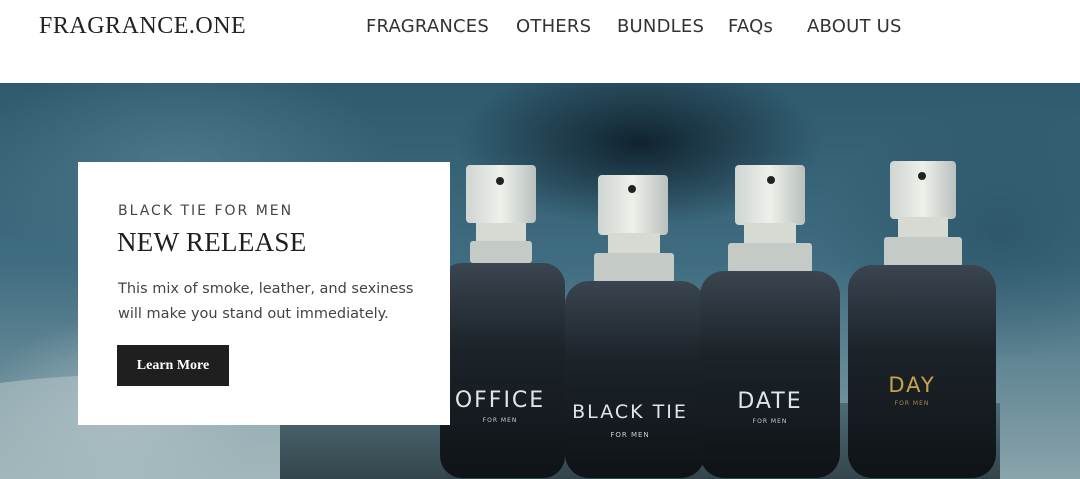  Describe the element at coordinates (750, 26) in the screenshot. I see `nav-faqs: FAQs` at that location.